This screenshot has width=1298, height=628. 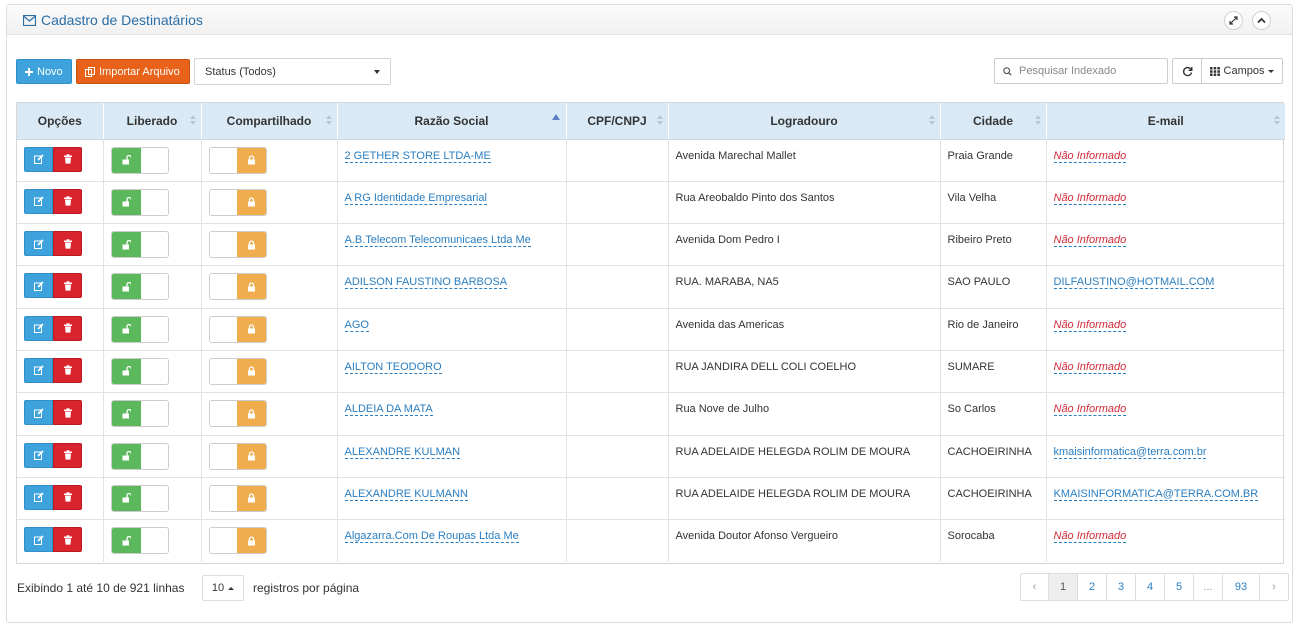 What do you see at coordinates (804, 121) in the screenshot?
I see `col-header-logradouro: Logradouro` at bounding box center [804, 121].